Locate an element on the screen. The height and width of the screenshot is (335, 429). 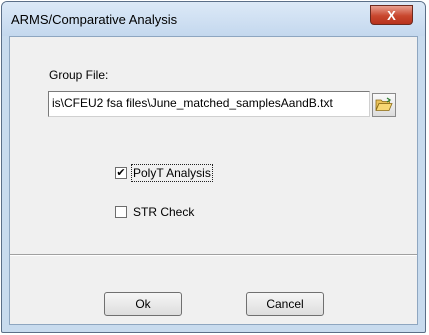
folder-open-icon is located at coordinates (384, 104).